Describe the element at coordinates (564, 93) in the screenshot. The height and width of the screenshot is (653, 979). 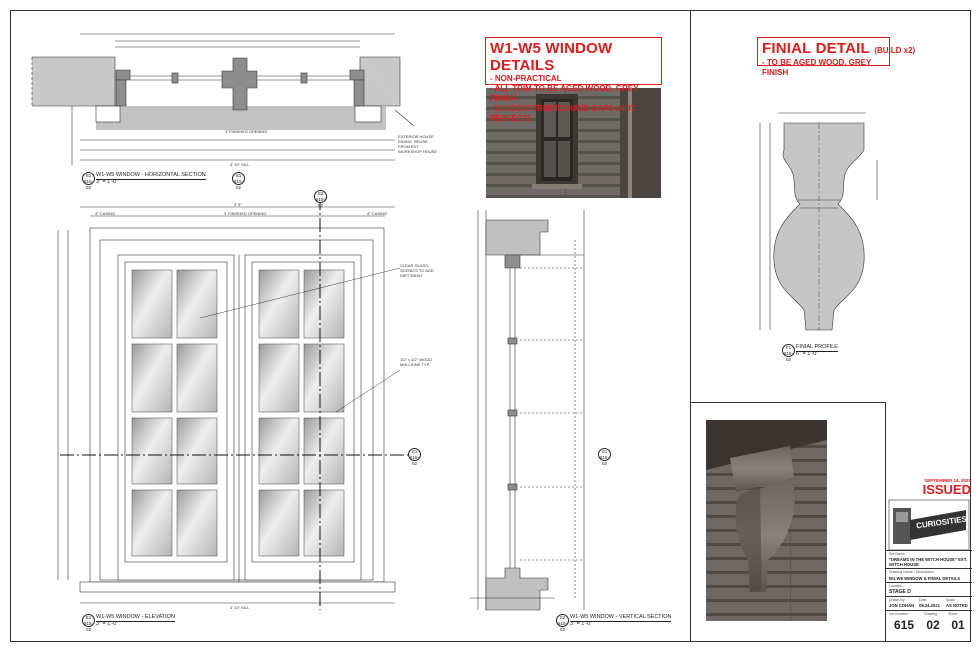
I see `window-note-line-2: - ALL TRIM TO BE AGED WOOD, GREY FINISH` at that location.